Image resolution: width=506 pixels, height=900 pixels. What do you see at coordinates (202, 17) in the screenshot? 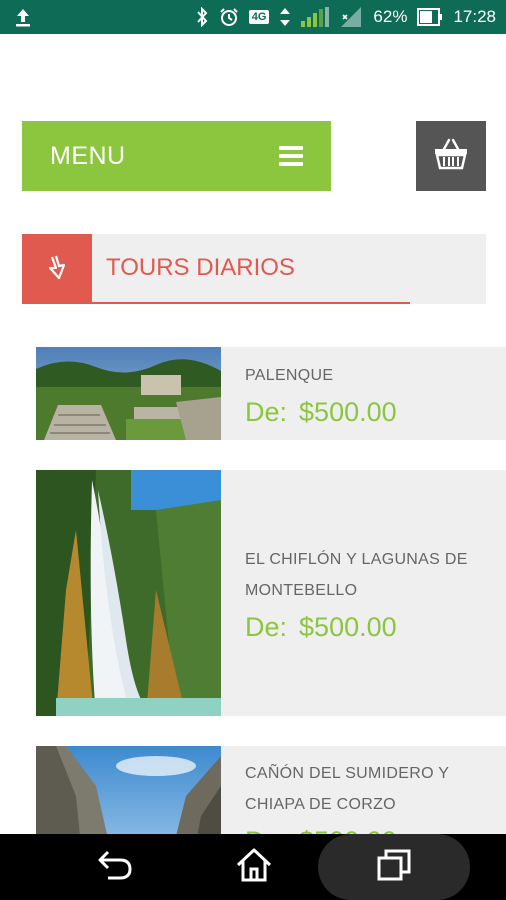
I see `bluetooth-icon` at bounding box center [202, 17].